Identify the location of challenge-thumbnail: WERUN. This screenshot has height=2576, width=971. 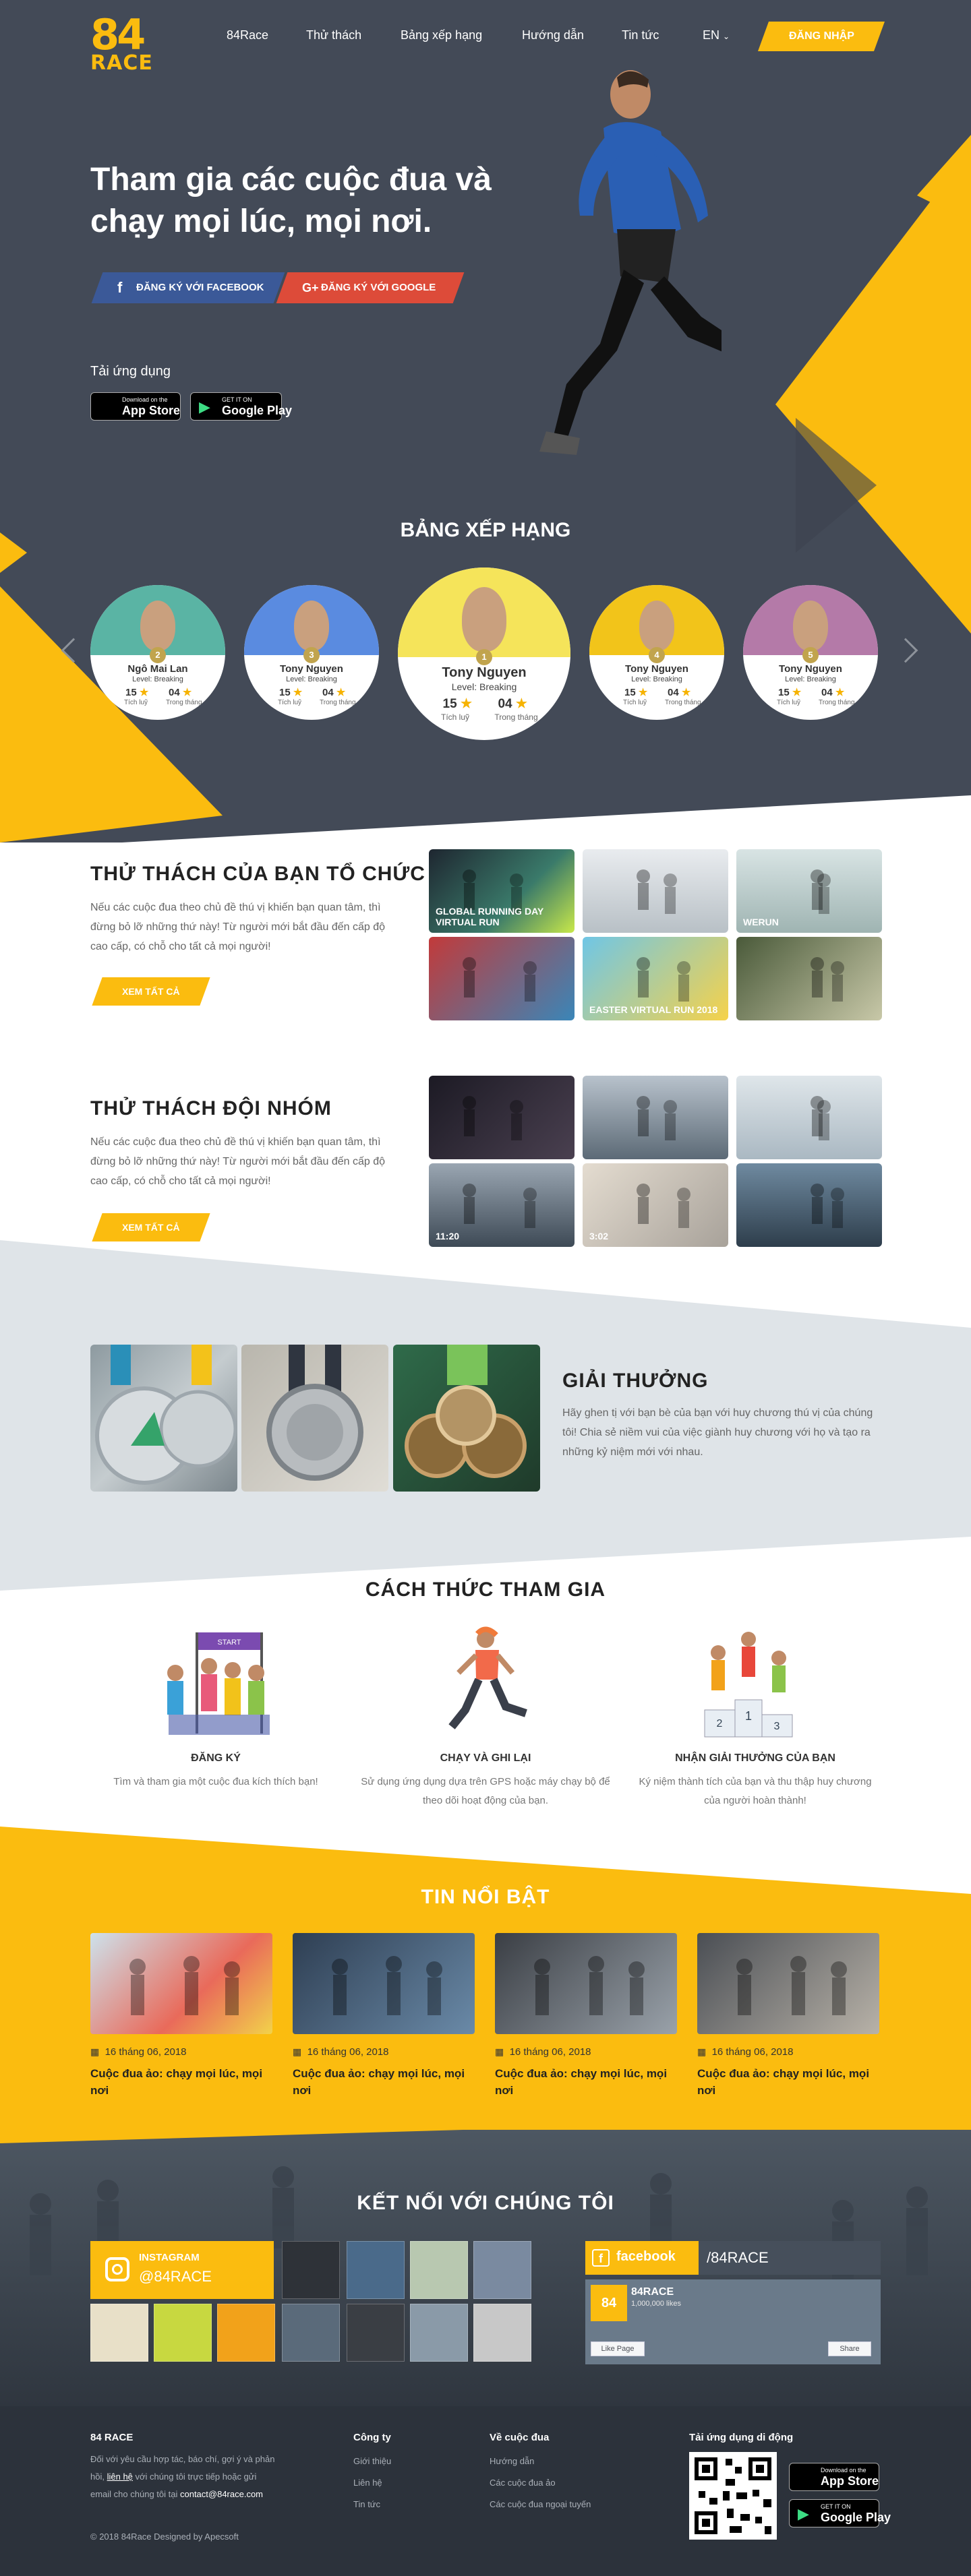
(809, 891).